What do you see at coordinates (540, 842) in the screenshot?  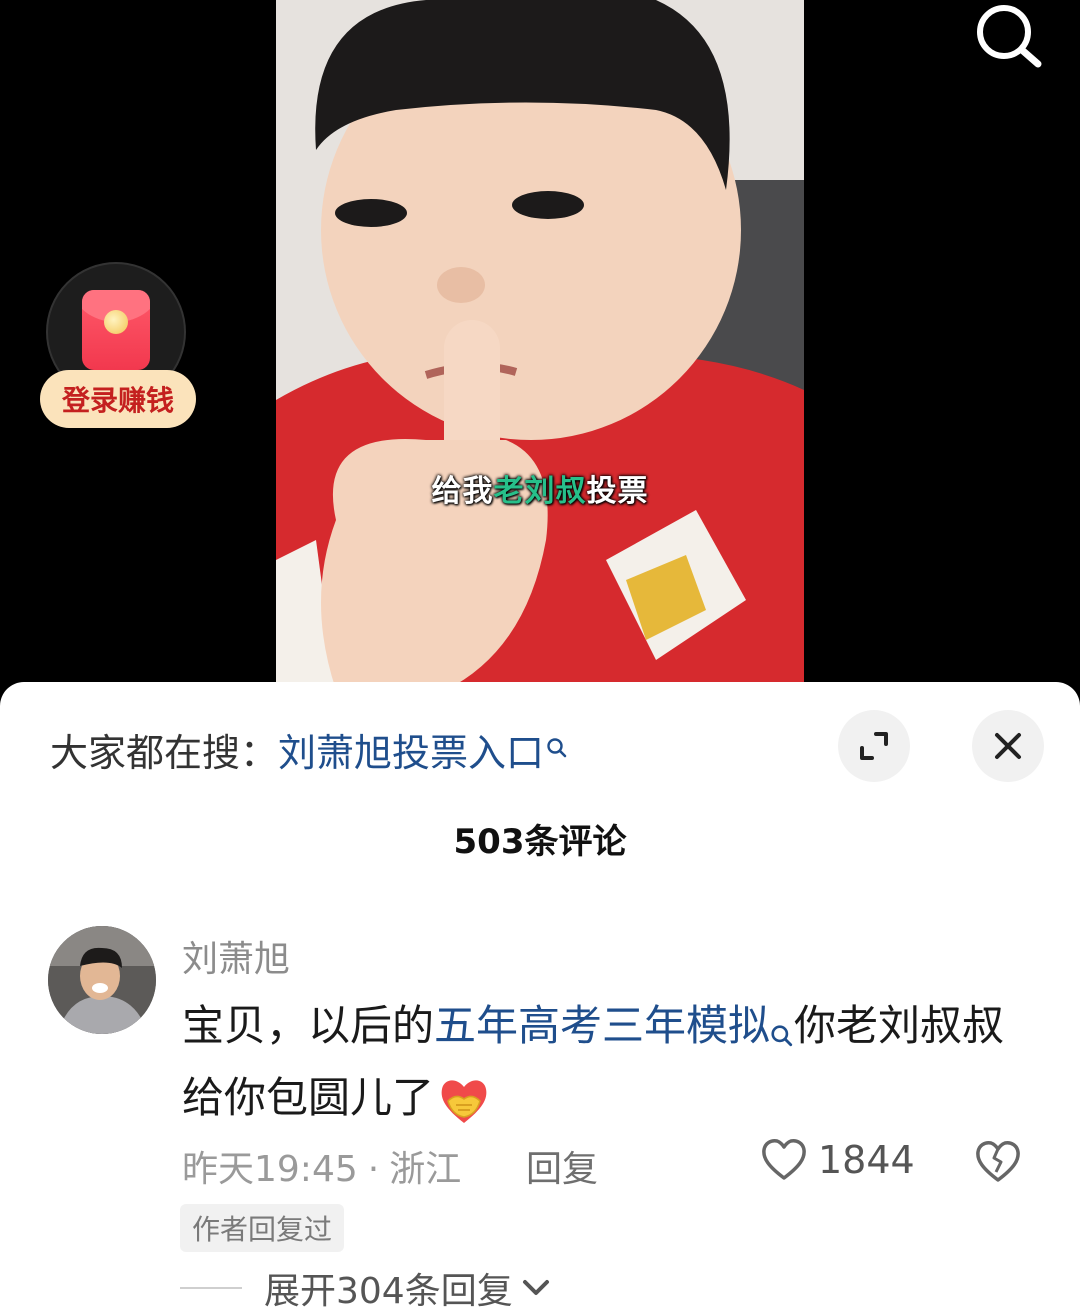 I see `comment-count-title: 503条评论` at bounding box center [540, 842].